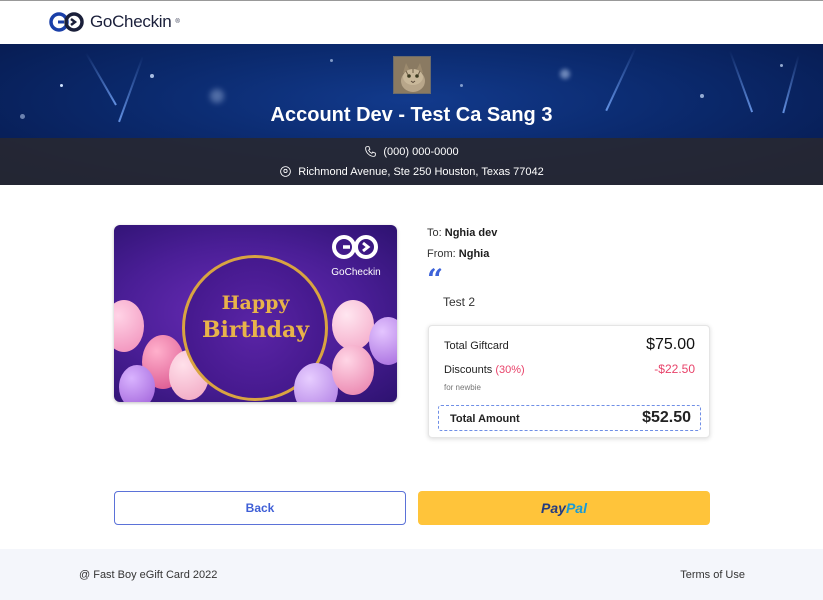  I want to click on location-pin-icon, so click(286, 171).